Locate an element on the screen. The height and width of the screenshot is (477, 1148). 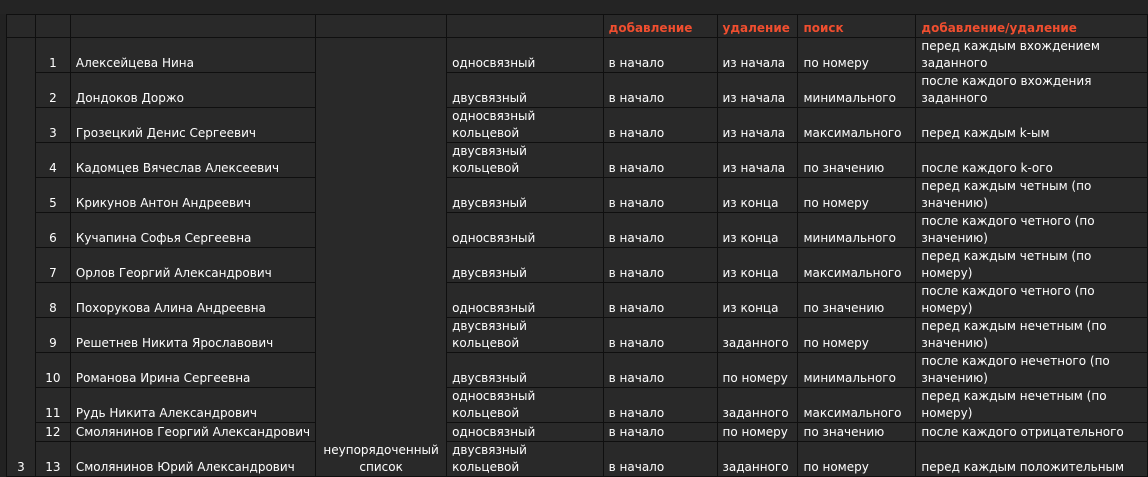
list-type-cell: неупорядоченный список is located at coordinates (381, 257).